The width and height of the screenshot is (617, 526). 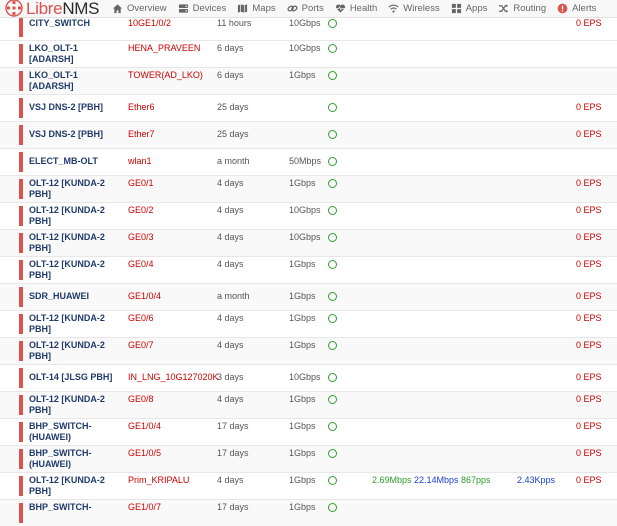 I want to click on nav-alerts: Alerts, so click(x=576, y=8).